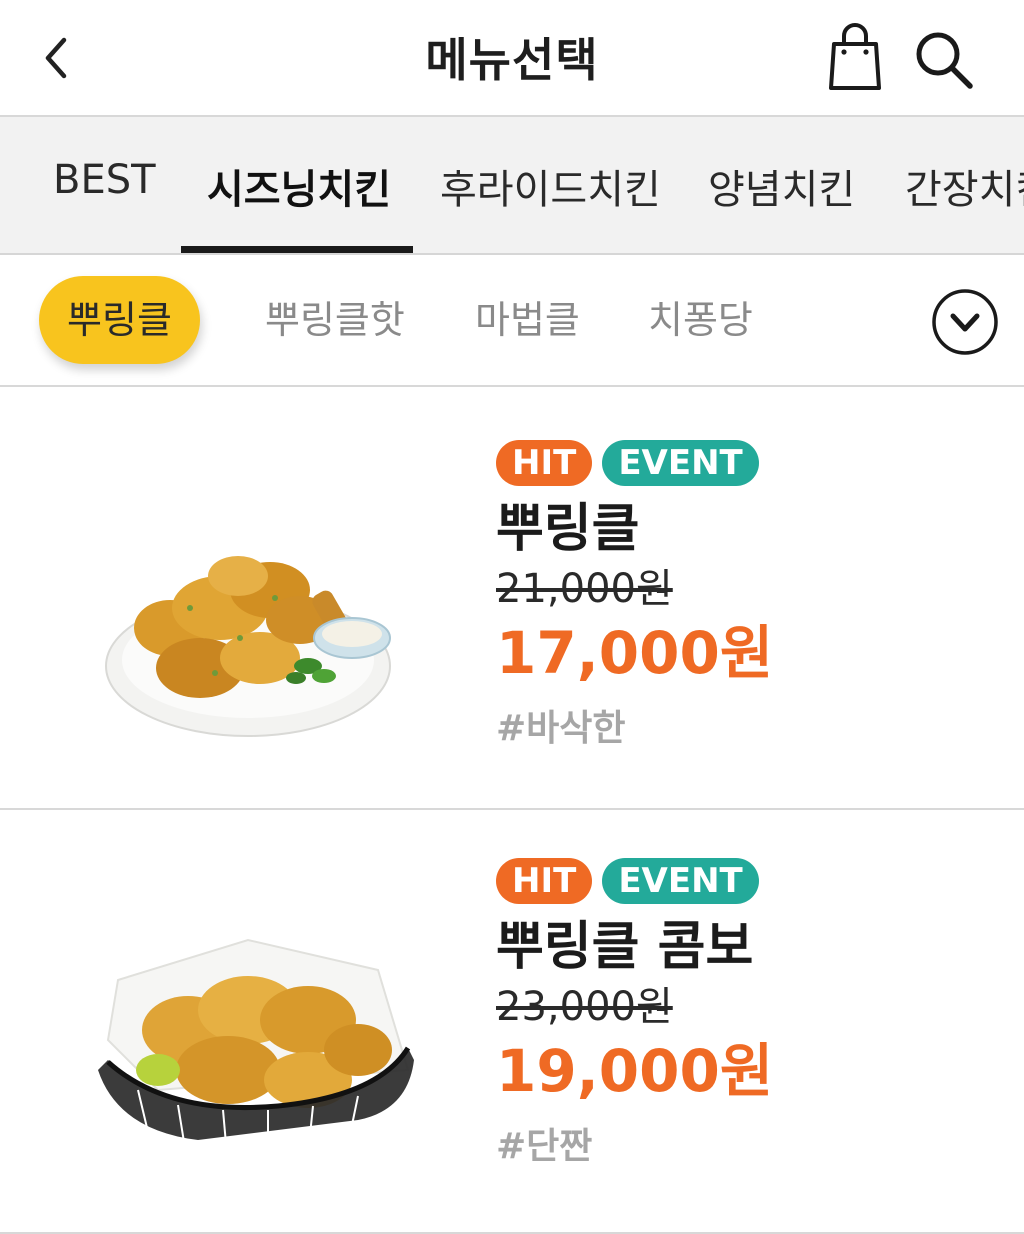 The image size is (1024, 1234). Describe the element at coordinates (256, 1041) in the screenshot. I see `chicken-basket-image` at that location.